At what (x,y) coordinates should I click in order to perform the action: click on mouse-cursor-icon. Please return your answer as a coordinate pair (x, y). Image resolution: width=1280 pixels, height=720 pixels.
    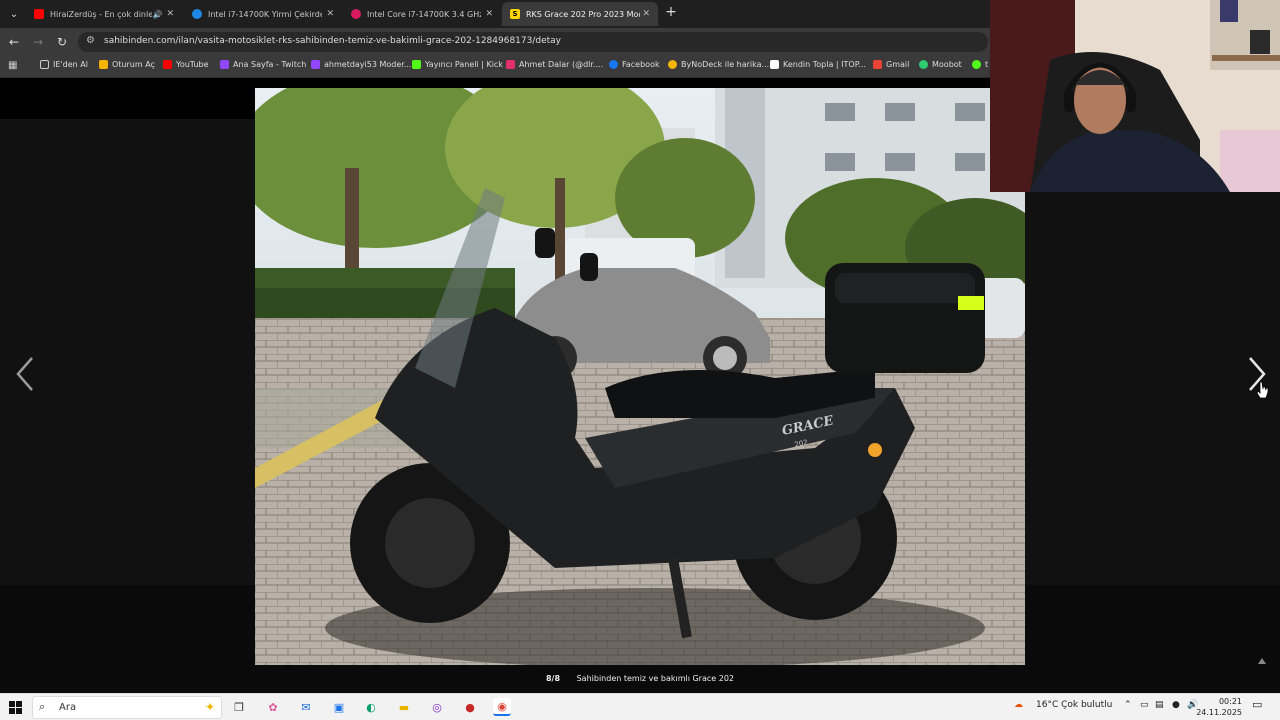
    Looking at the image, I should click on (1263, 390).